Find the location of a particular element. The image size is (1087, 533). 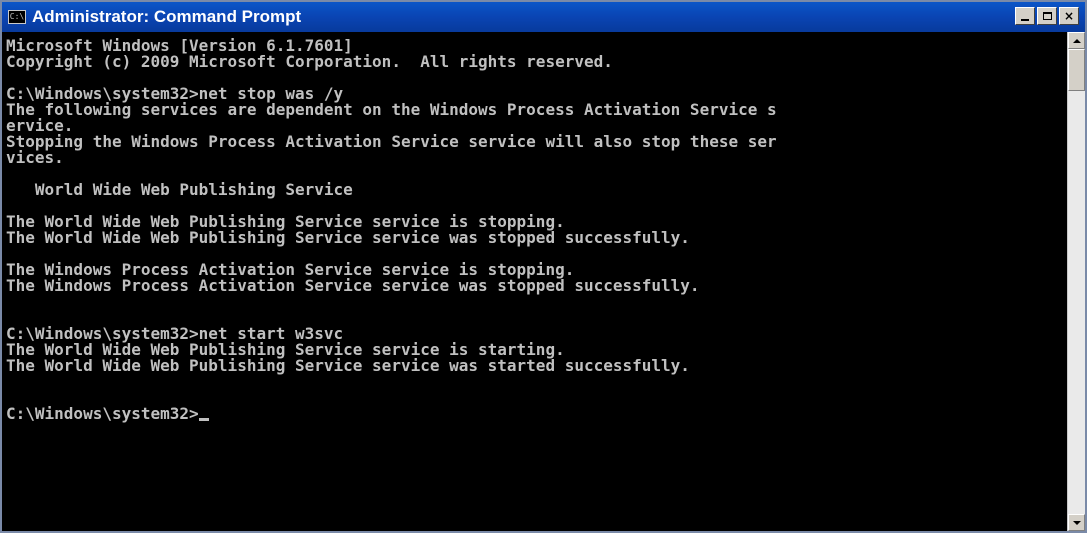

arrow-down-icon is located at coordinates (1076, 522).